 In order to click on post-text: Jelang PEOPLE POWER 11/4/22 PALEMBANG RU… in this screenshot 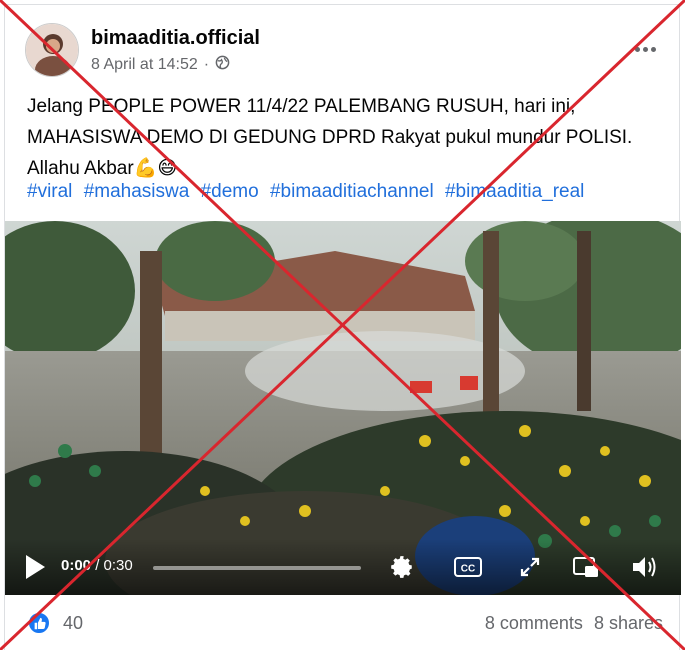, I will do `click(347, 137)`.